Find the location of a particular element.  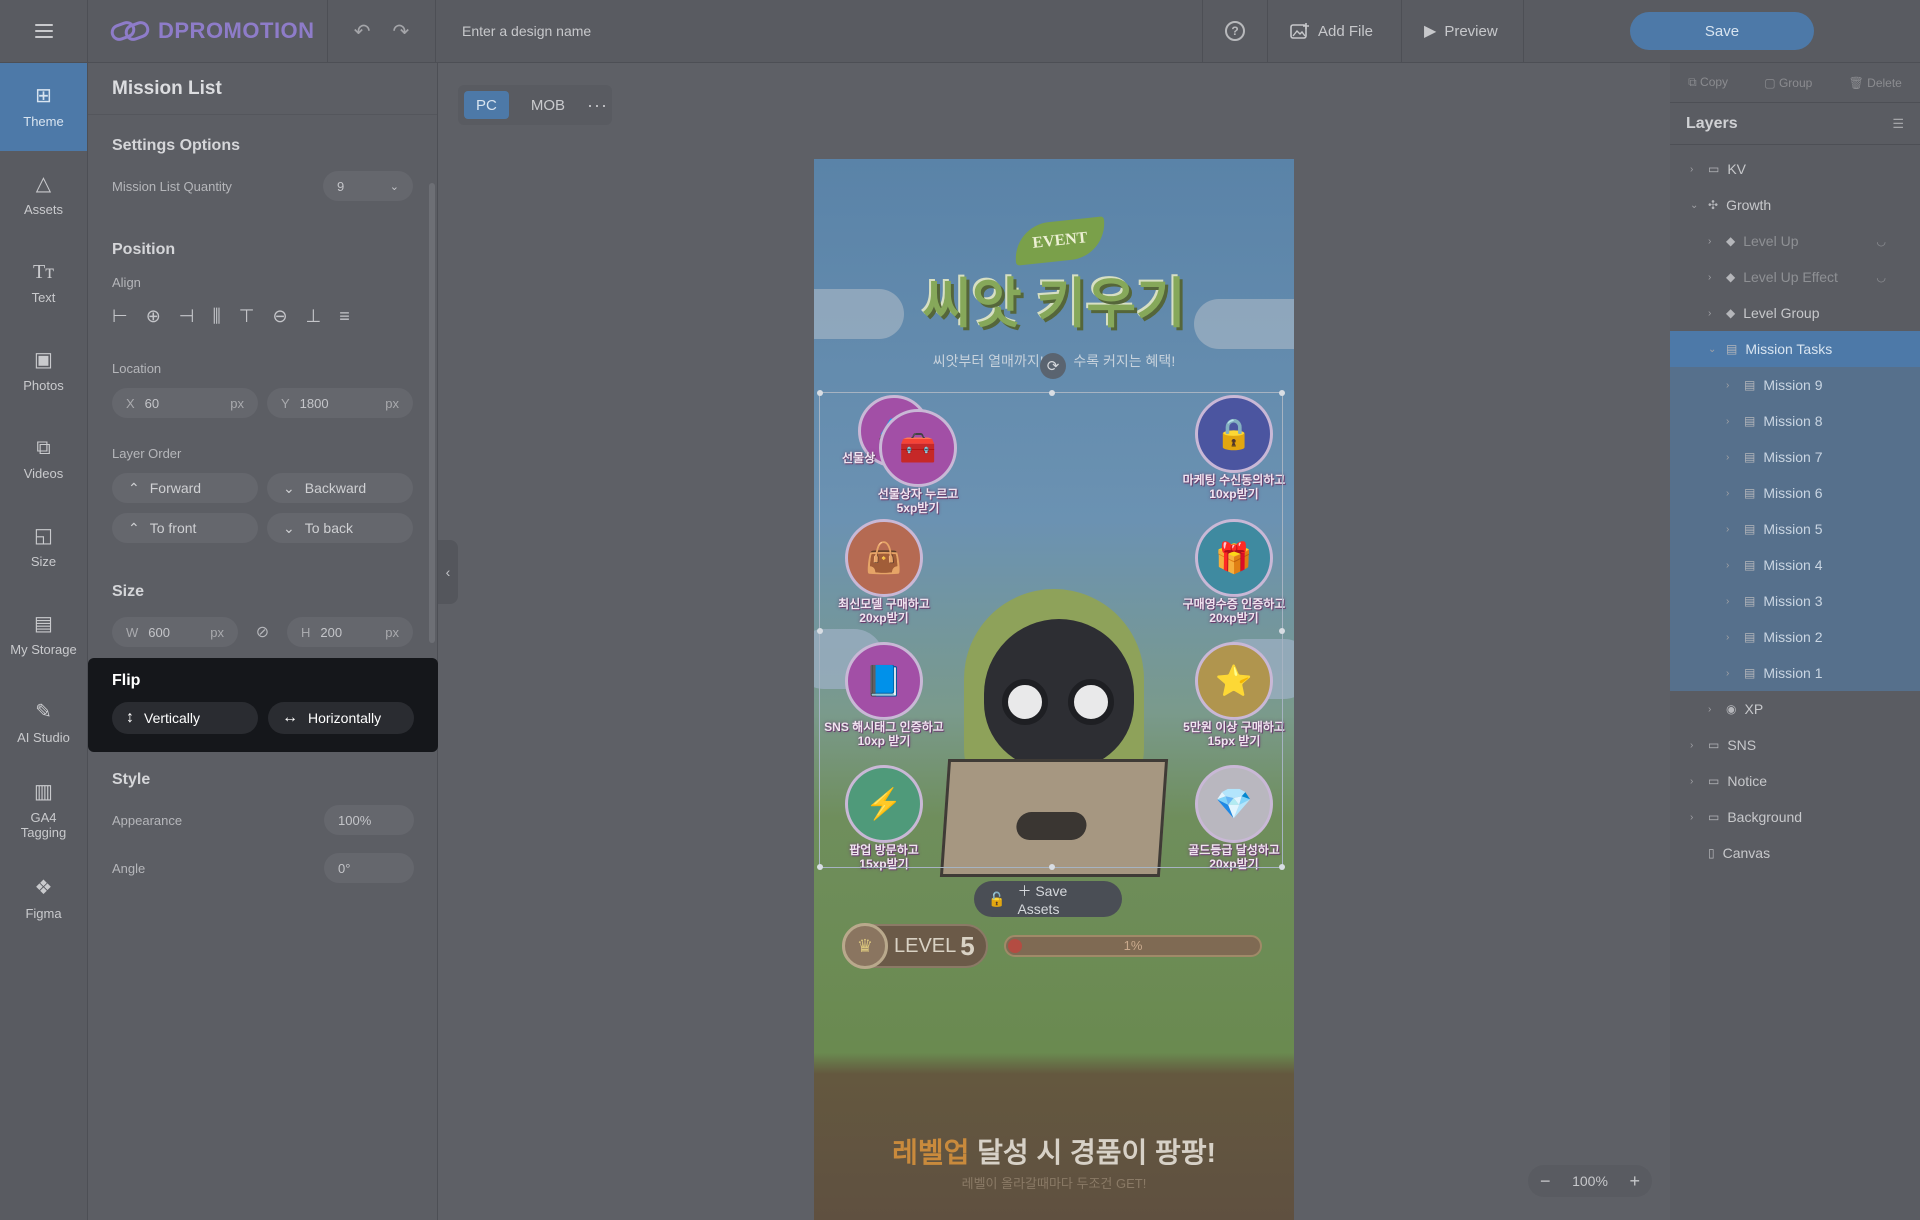

save-assets-button: ＋ Save Assets is located at coordinates (1062, 899).